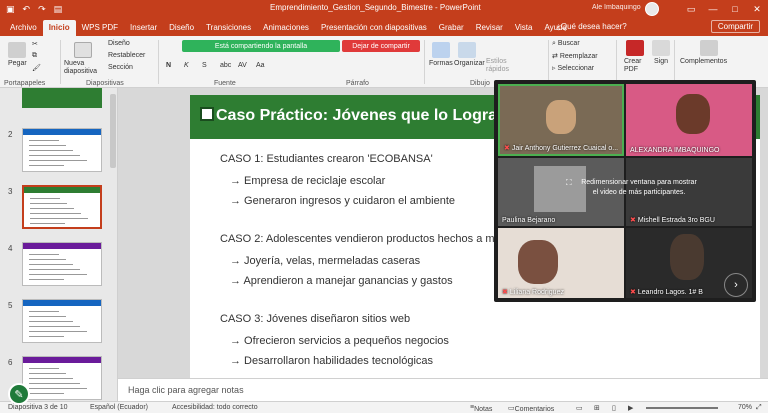 This screenshot has height=413, width=768. What do you see at coordinates (34, 56) in the screenshot?
I see `copy-icon: ⧉` at bounding box center [34, 56].